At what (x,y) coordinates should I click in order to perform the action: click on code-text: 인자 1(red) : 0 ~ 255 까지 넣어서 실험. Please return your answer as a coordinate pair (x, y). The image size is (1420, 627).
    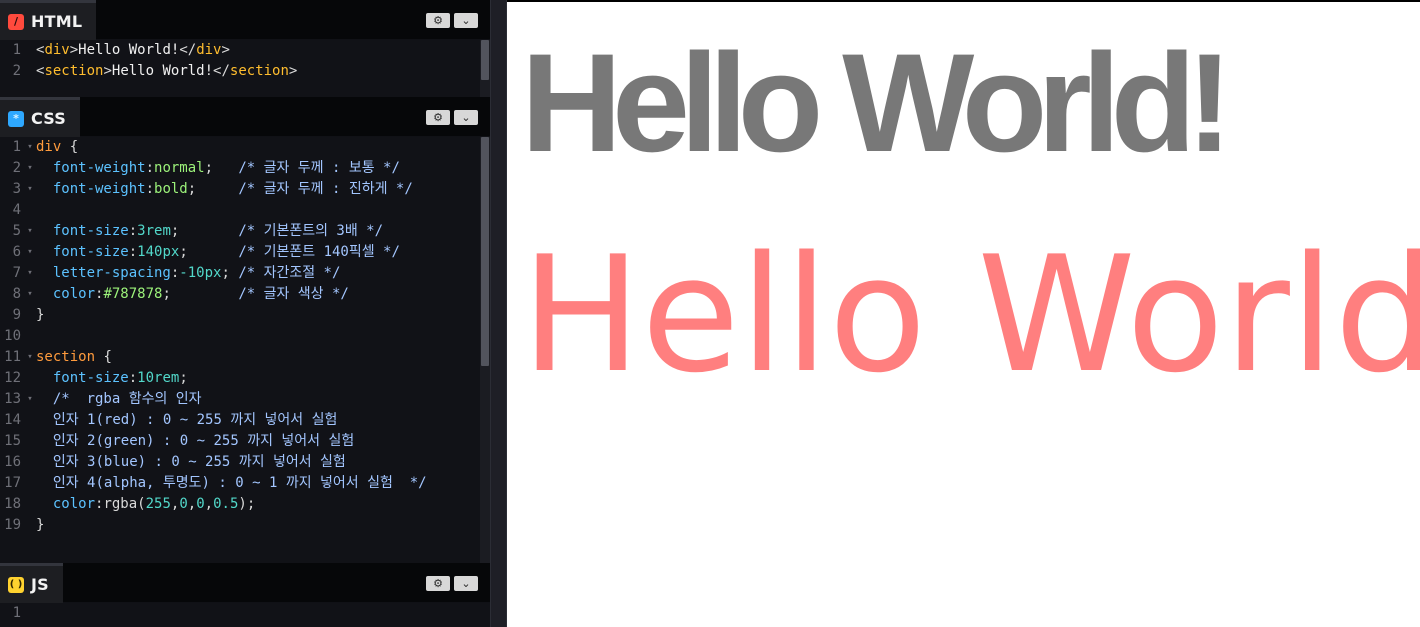
    Looking at the image, I should click on (263, 420).